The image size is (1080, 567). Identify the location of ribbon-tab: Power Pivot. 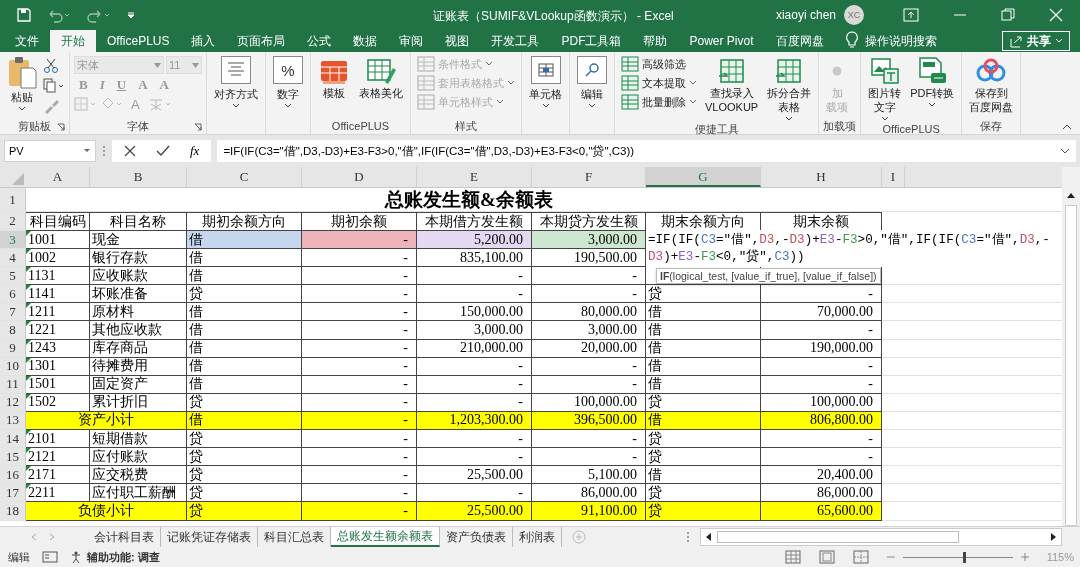
(721, 41).